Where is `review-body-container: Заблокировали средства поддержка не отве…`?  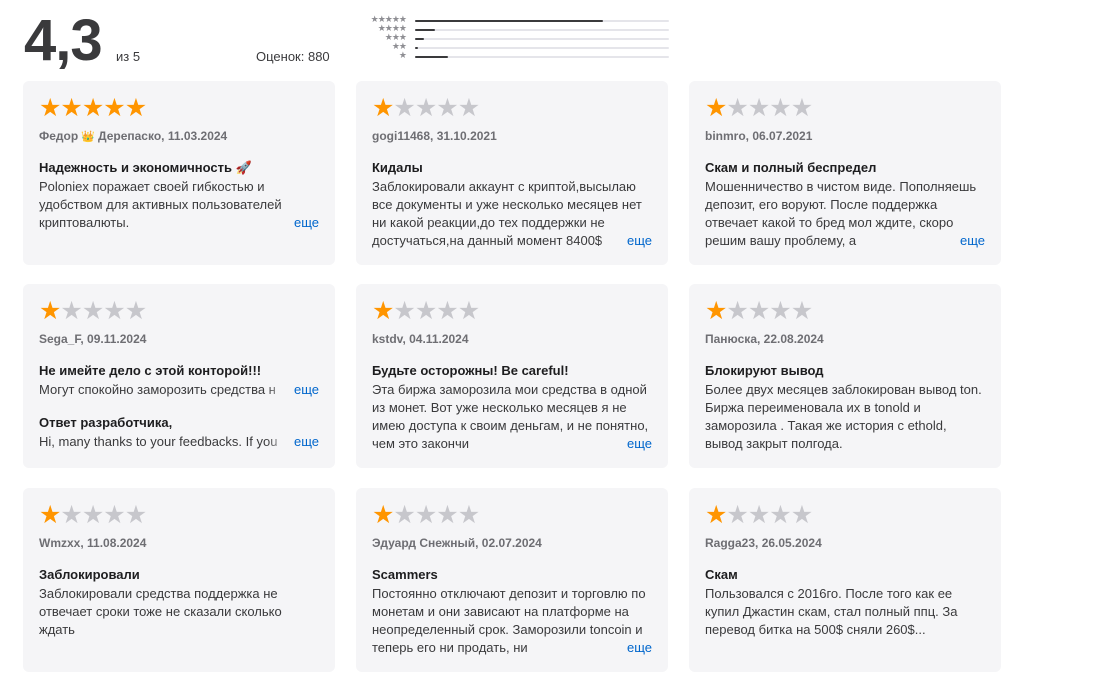 review-body-container: Заблокировали средства поддержка не отве… is located at coordinates (179, 612).